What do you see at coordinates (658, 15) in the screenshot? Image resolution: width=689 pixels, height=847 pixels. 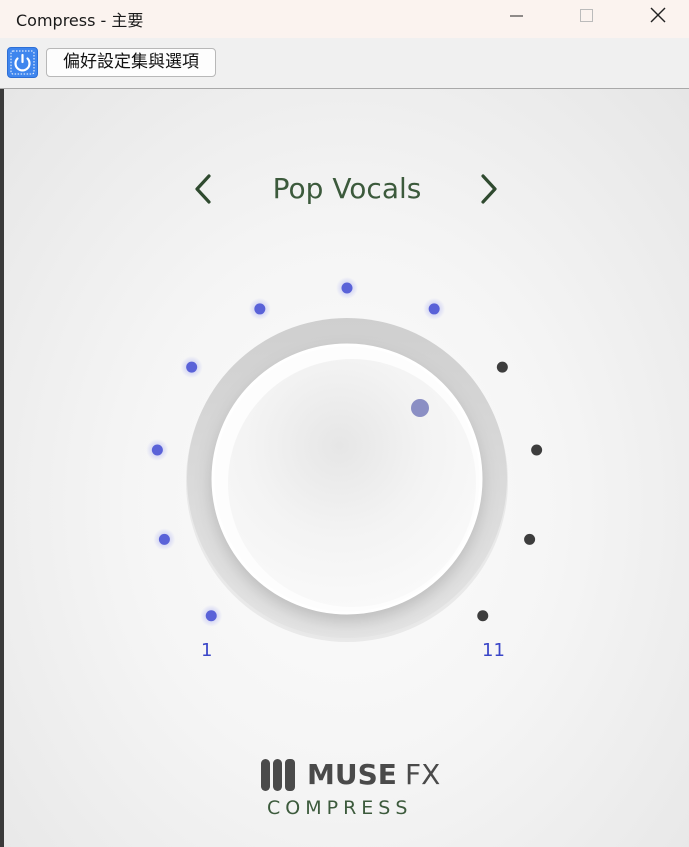 I see `close-icon` at bounding box center [658, 15].